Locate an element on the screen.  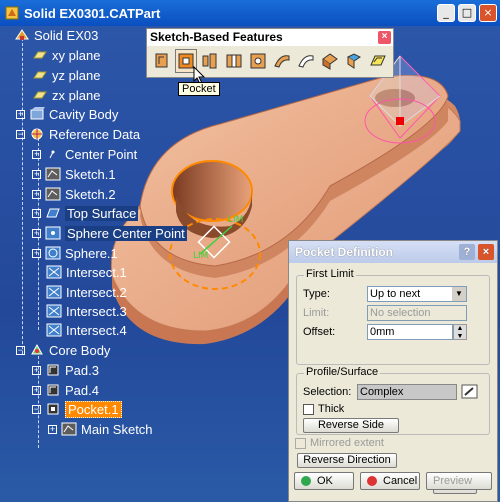
rib-button is located at coordinates (282, 61).